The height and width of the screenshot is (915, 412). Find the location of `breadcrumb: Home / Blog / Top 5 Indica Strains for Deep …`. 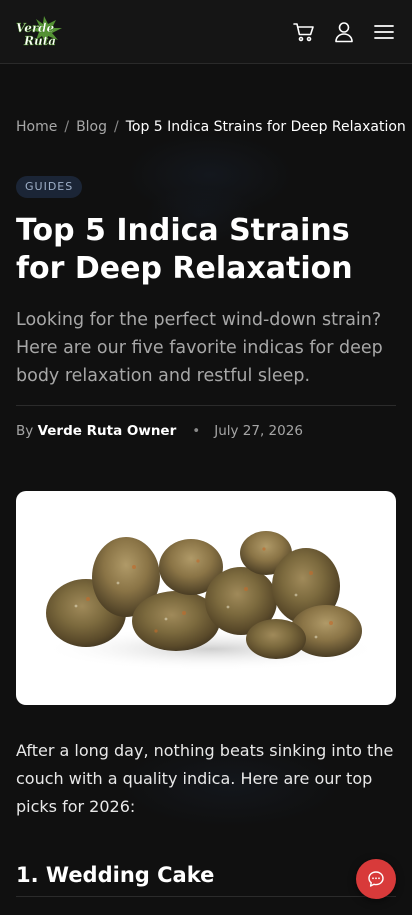

breadcrumb: Home / Blog / Top 5 Indica Strains for Deep … is located at coordinates (211, 127).